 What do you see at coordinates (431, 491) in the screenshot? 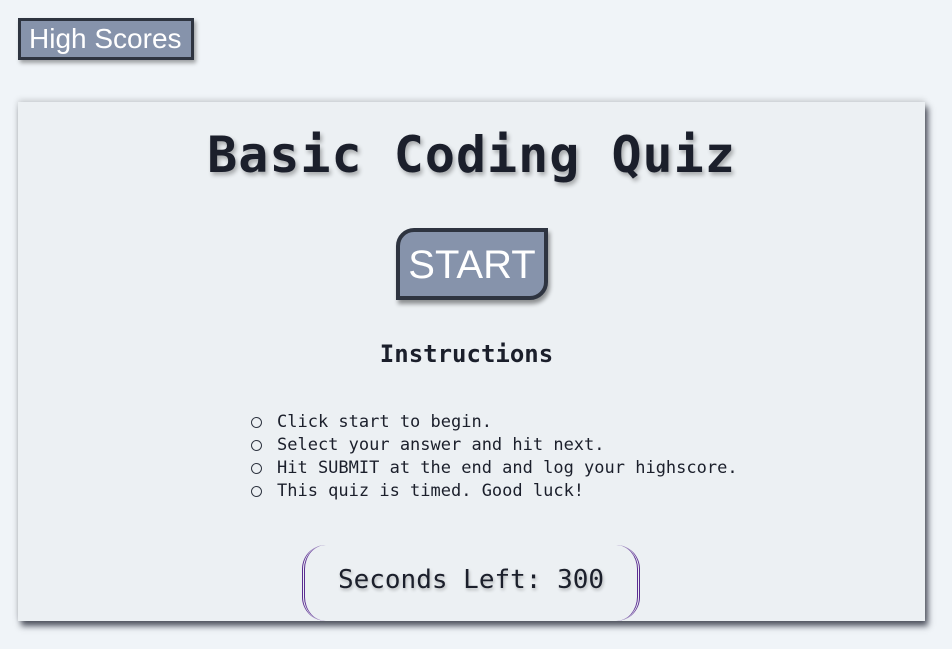
I see `instruction-text: This quiz is timed. Good luck!` at bounding box center [431, 491].